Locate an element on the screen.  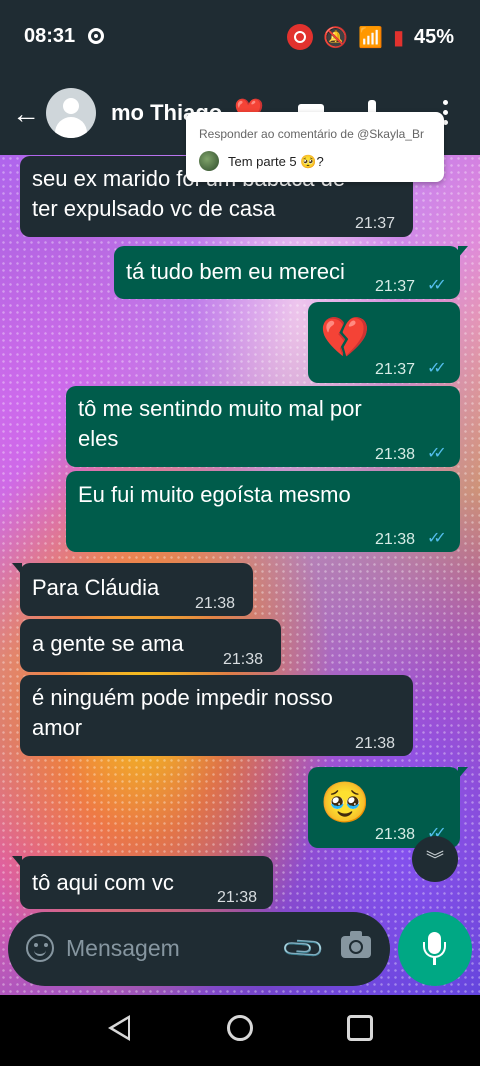
back-arrow-icon: ← is located at coordinates (26, 114).